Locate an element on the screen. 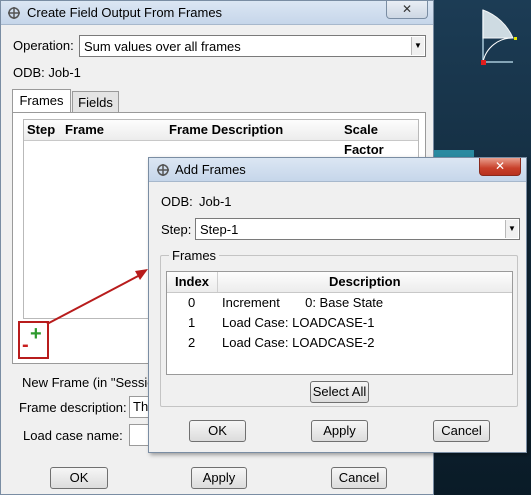 This screenshot has height=495, width=531. row-description: Load Case: LOADCASE-2 is located at coordinates (298, 342).